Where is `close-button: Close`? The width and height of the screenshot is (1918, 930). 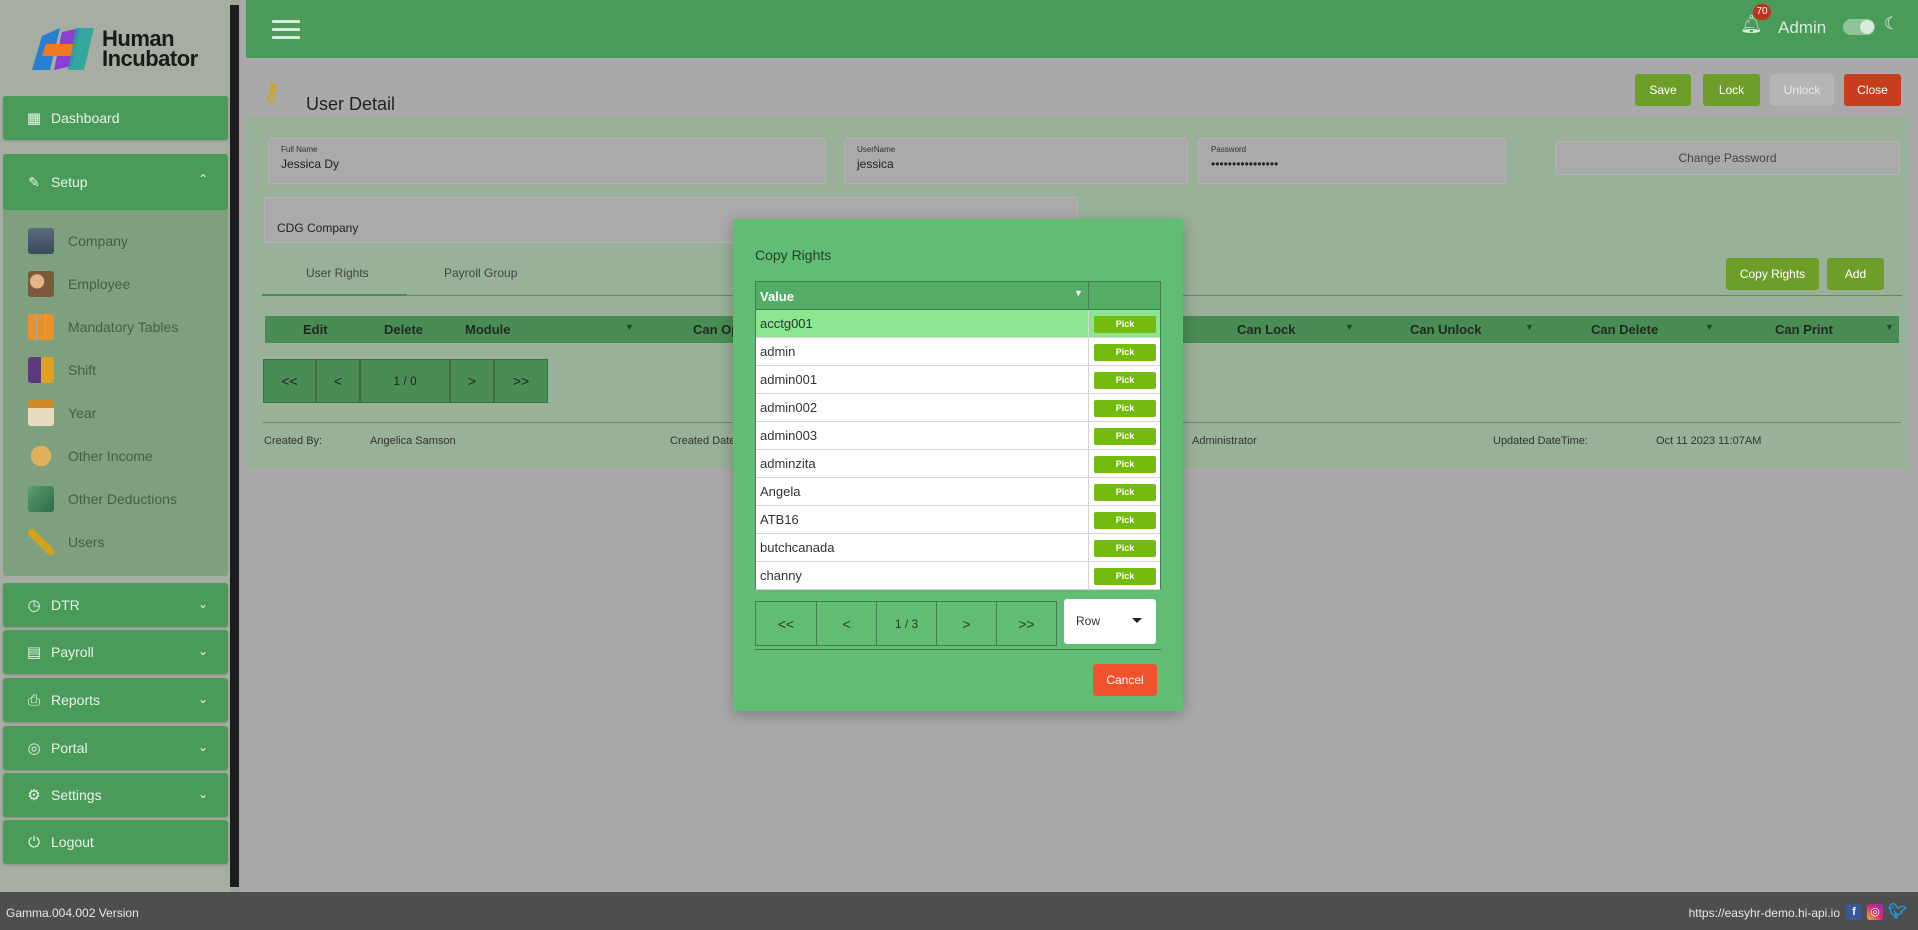
close-button: Close is located at coordinates (1872, 90).